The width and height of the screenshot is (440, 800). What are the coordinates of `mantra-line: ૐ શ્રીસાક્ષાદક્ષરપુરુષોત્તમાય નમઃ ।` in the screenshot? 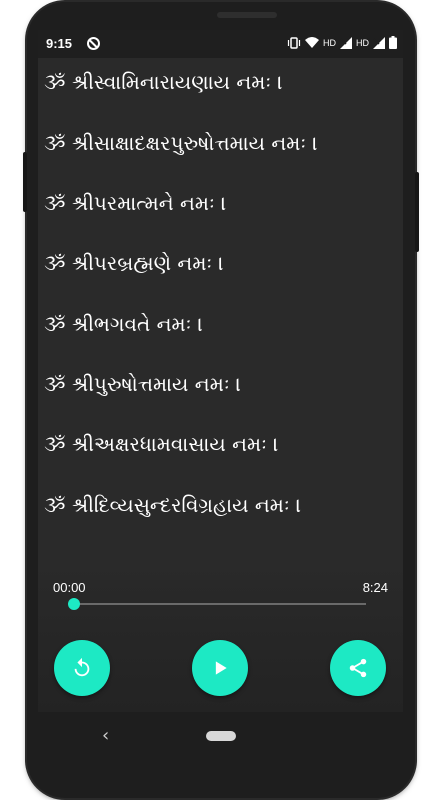 It's located at (181, 143).